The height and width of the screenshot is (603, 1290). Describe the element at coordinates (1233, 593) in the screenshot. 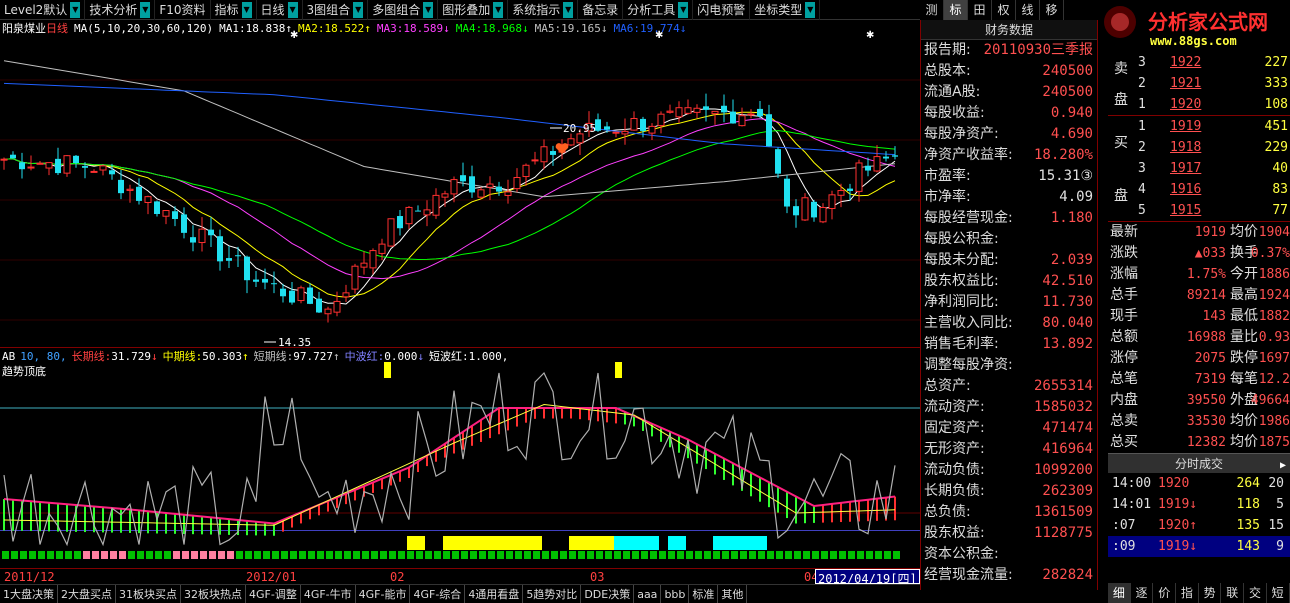

I see `detail-tab: 联` at that location.